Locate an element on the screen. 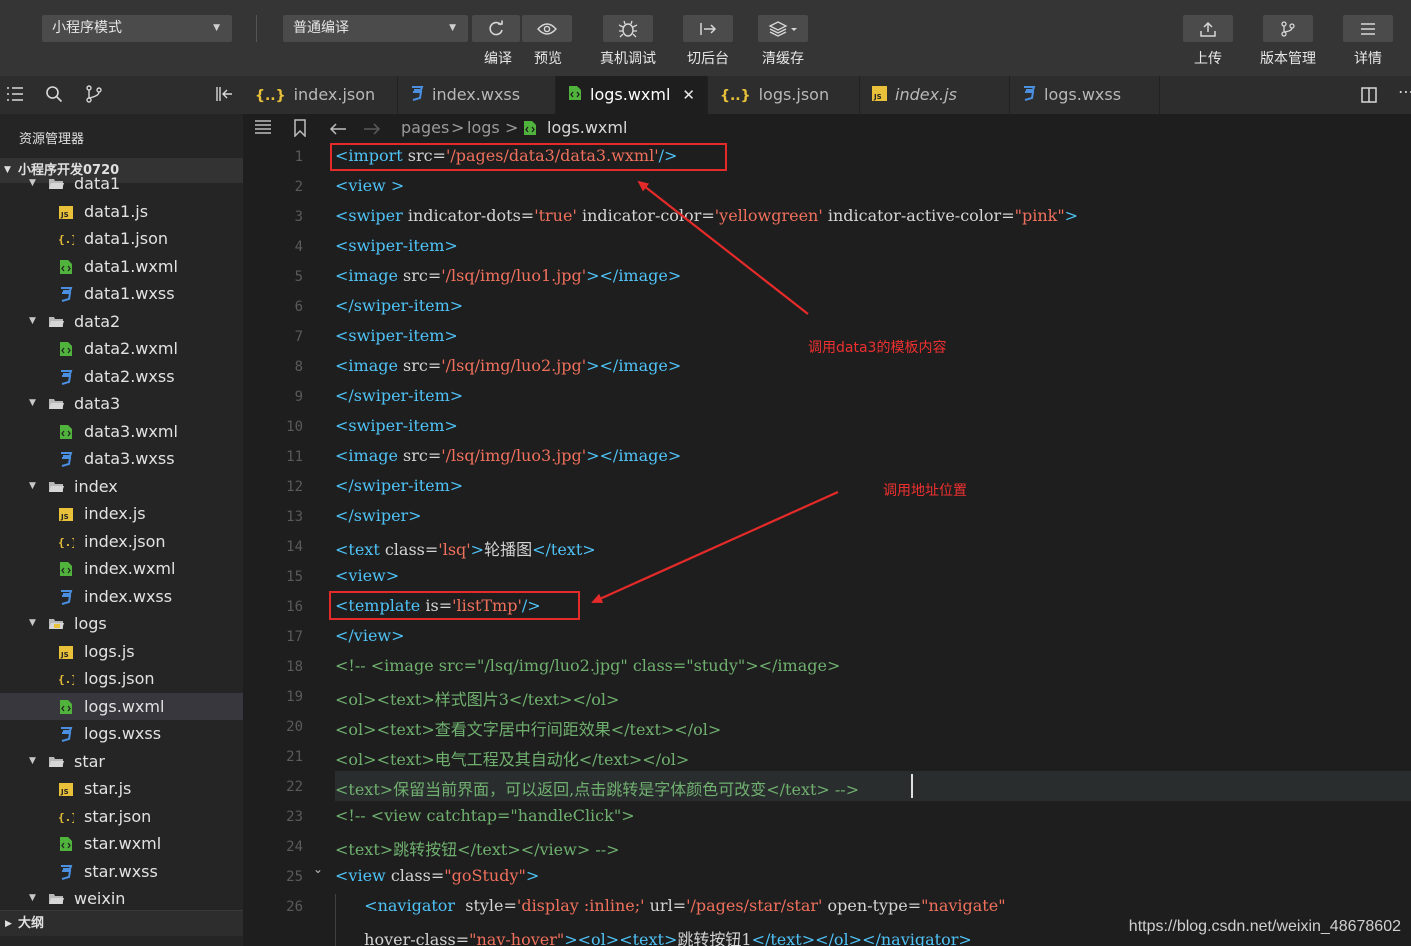 The height and width of the screenshot is (946, 1411). tree-item-logs-wxml: logs.wxml is located at coordinates (121, 706).